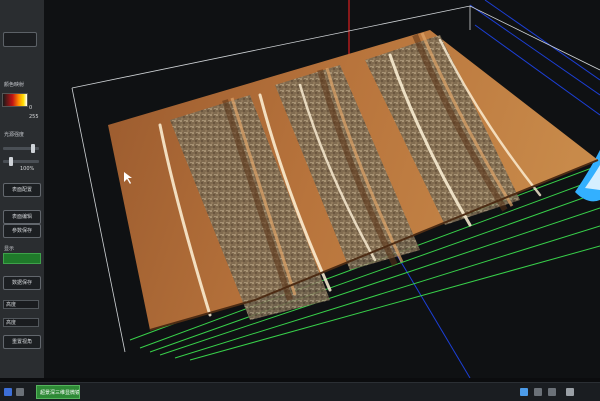  Describe the element at coordinates (21, 322) in the screenshot. I see `mode-dropdown-2: 高度` at that location.